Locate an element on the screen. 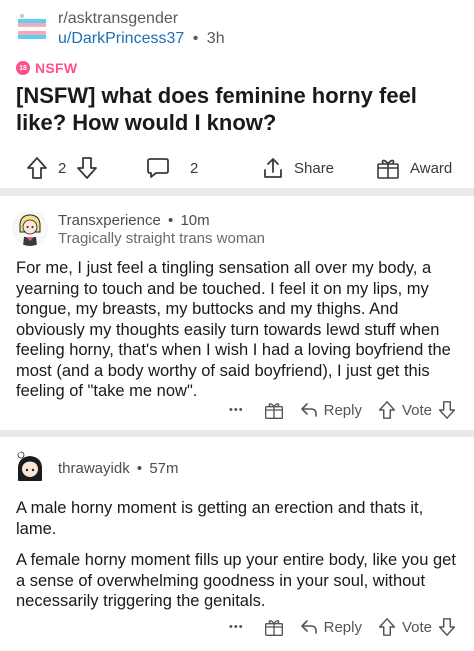 Image resolution: width=474 pixels, height=651 pixels. comments-button: 2 is located at coordinates (172, 168).